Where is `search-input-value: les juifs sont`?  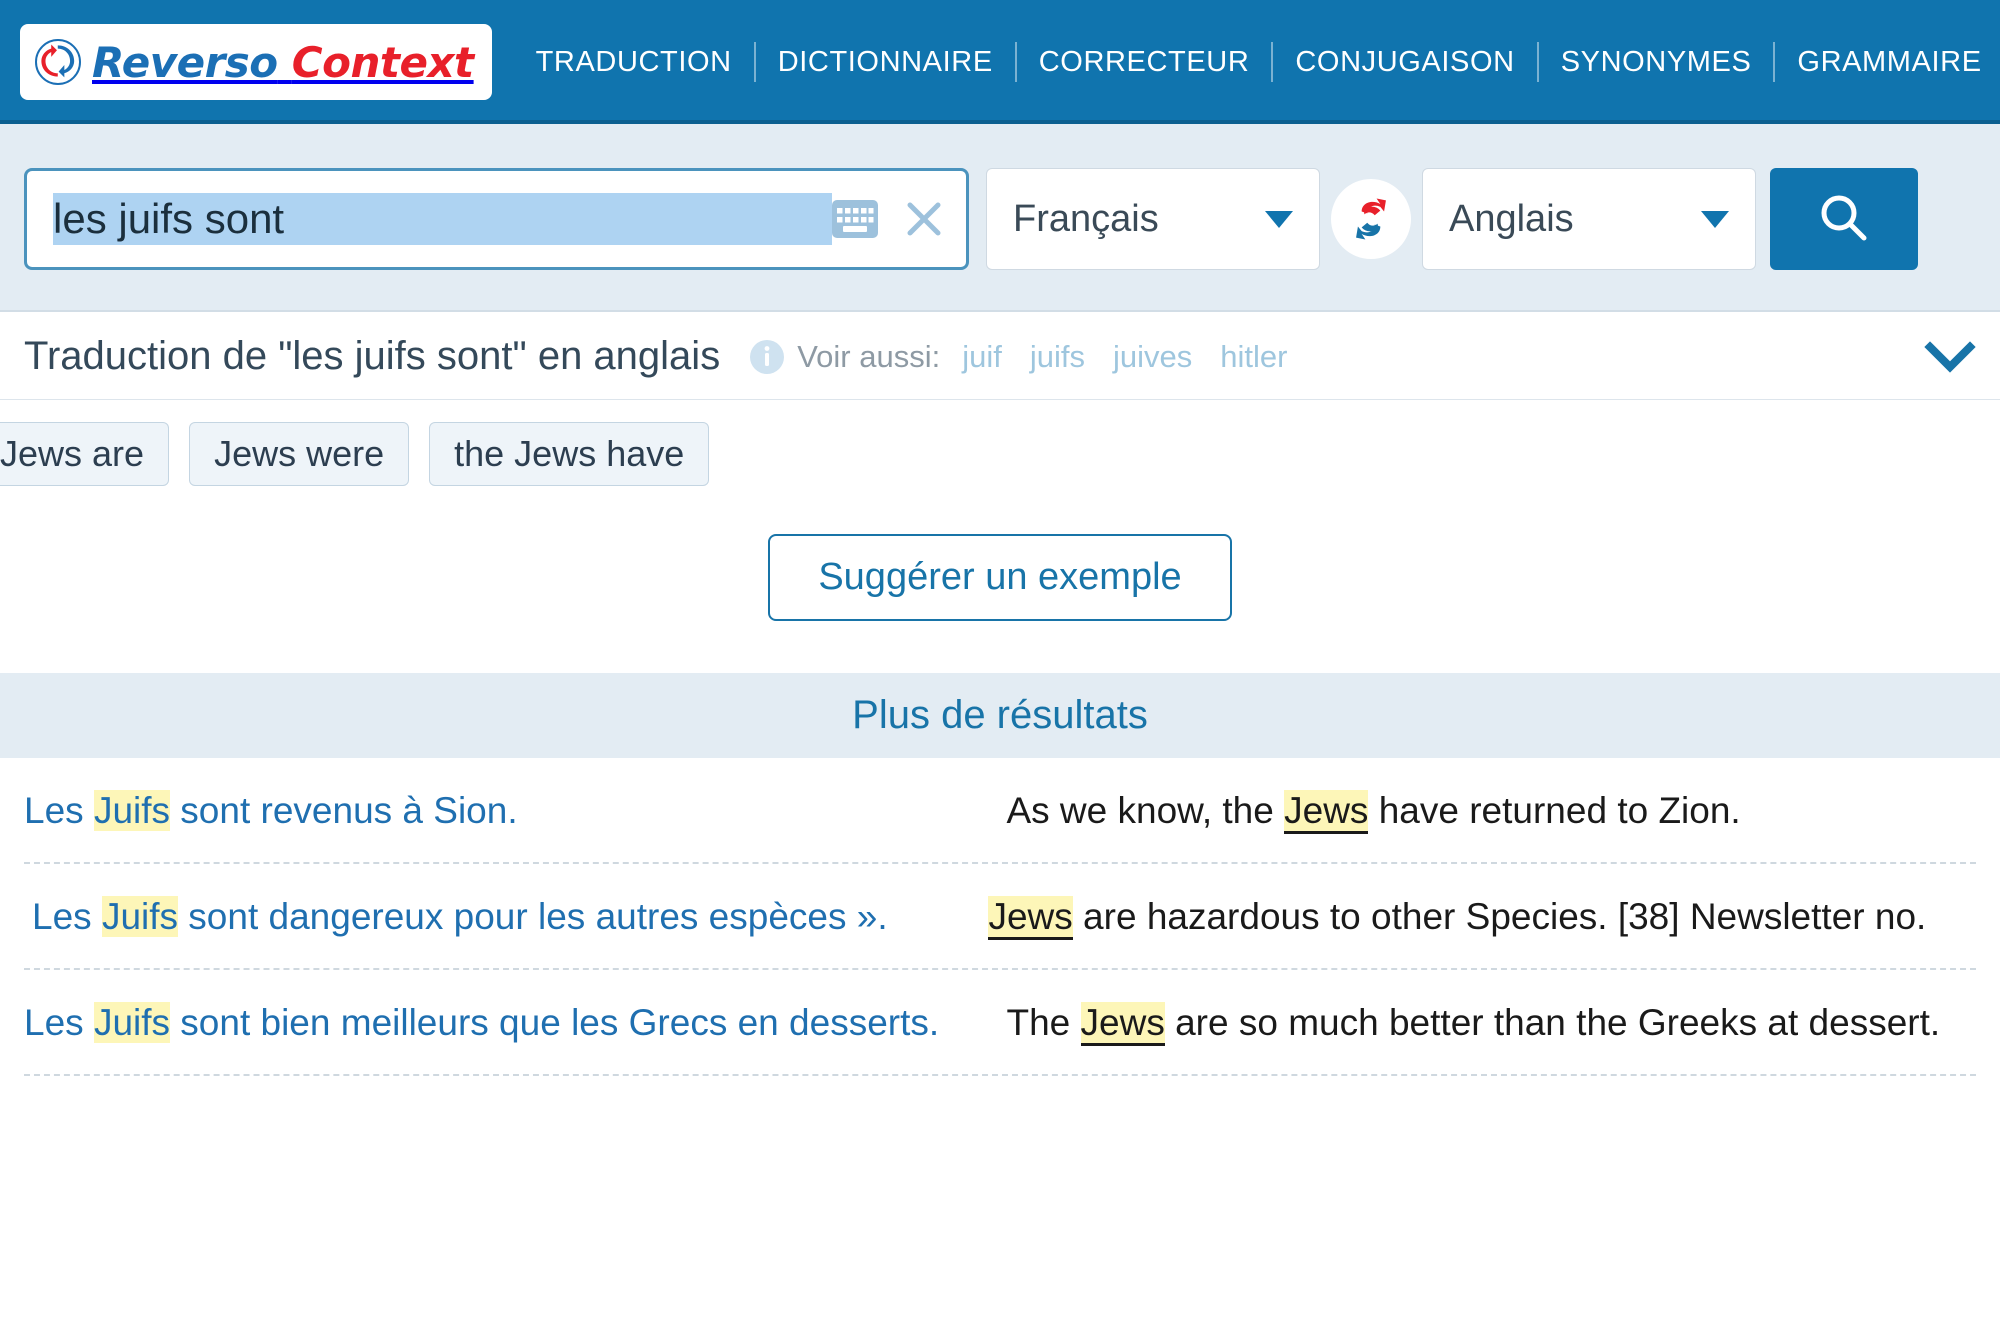
search-input-value: les juifs sont is located at coordinates (442, 219).